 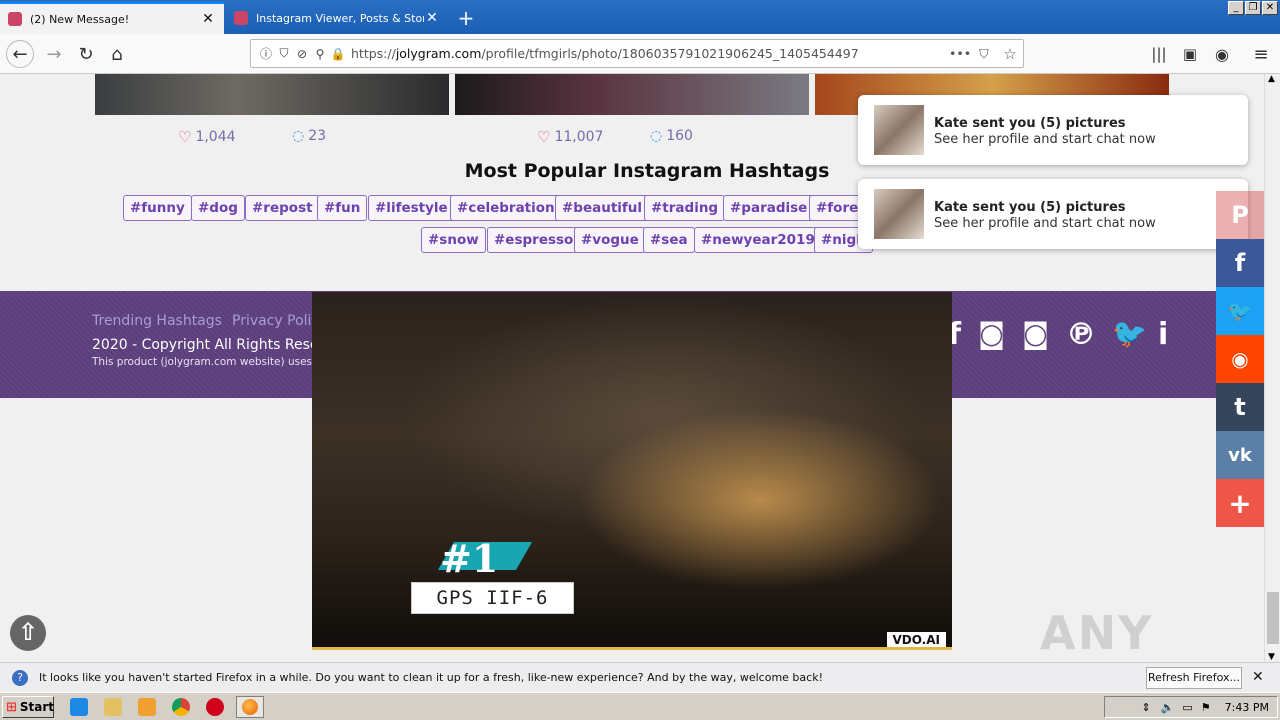 What do you see at coordinates (1206, 707) in the screenshot?
I see `flag-icon: ⚑` at bounding box center [1206, 707].